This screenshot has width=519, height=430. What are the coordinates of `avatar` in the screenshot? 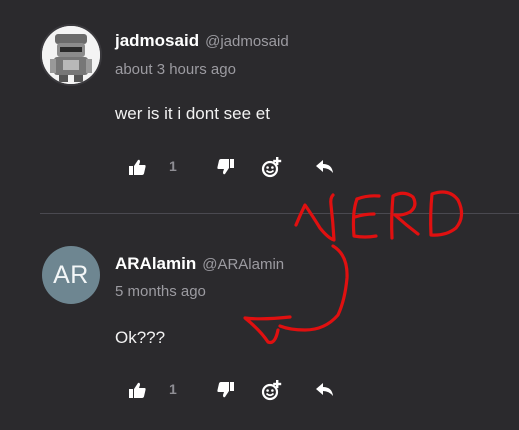 It's located at (71, 55).